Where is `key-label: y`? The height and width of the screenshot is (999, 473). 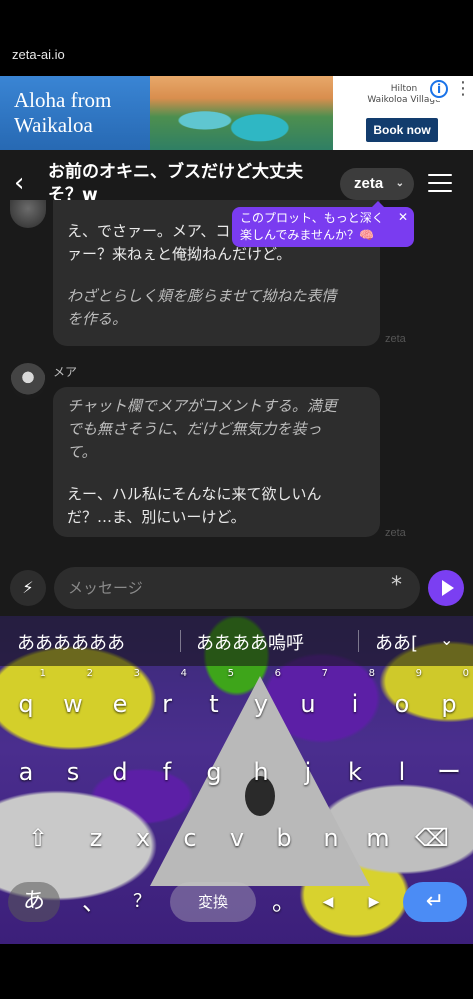 key-label: y is located at coordinates (261, 704).